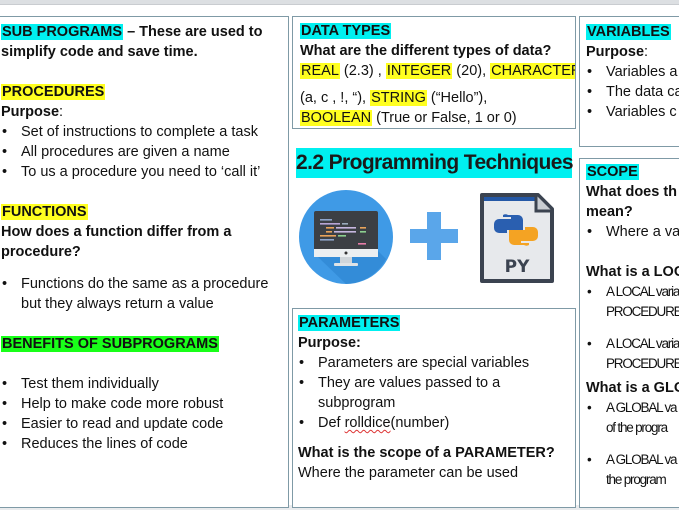 This screenshot has width=679, height=510. What do you see at coordinates (144, 112) in the screenshot?
I see `procedures-purpose: Purpose:` at bounding box center [144, 112].